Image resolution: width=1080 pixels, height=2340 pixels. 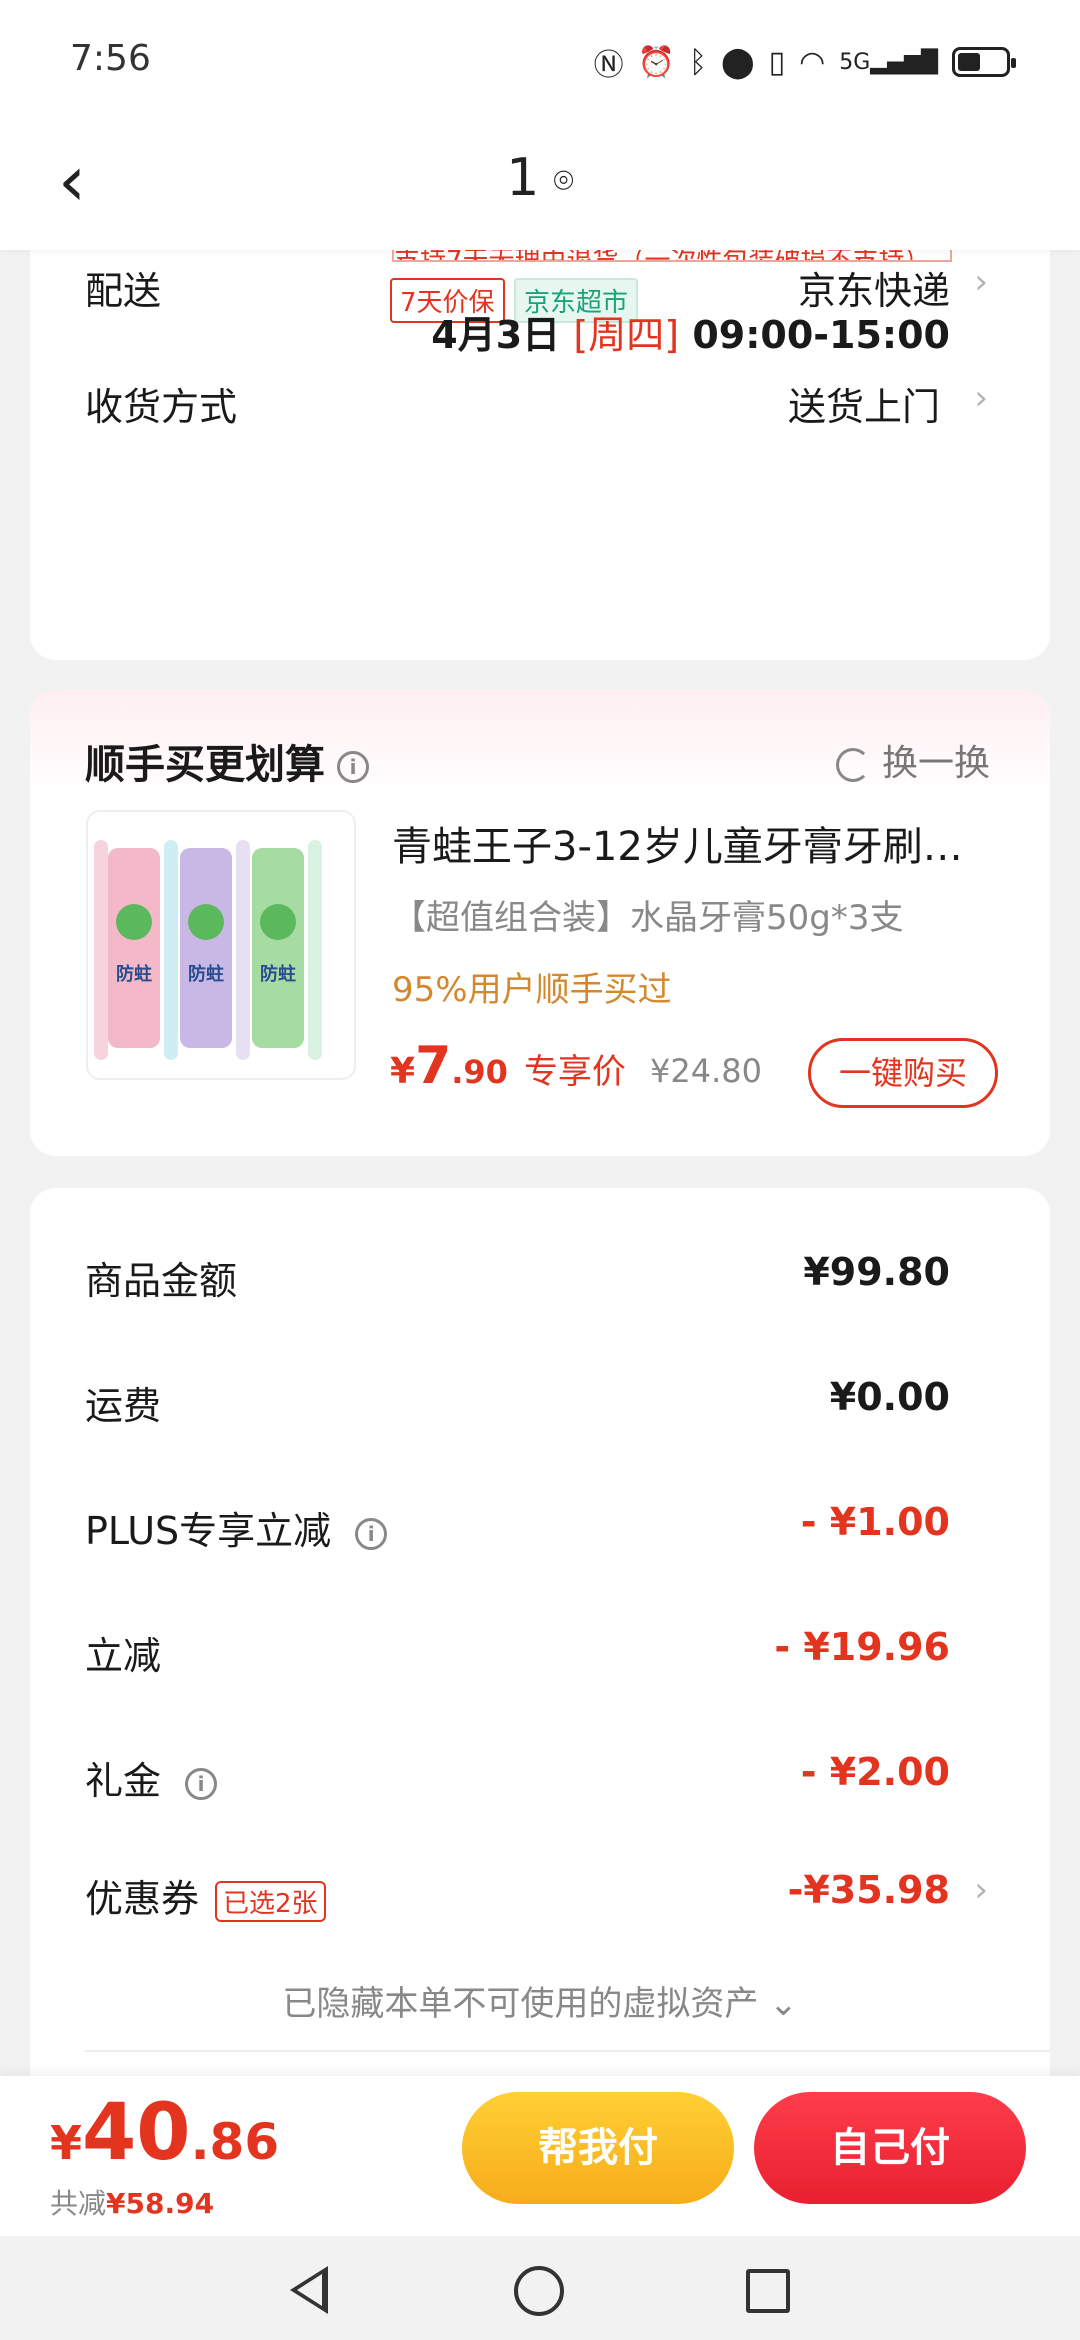 I want to click on wifi-icon: ◠, so click(x=812, y=62).